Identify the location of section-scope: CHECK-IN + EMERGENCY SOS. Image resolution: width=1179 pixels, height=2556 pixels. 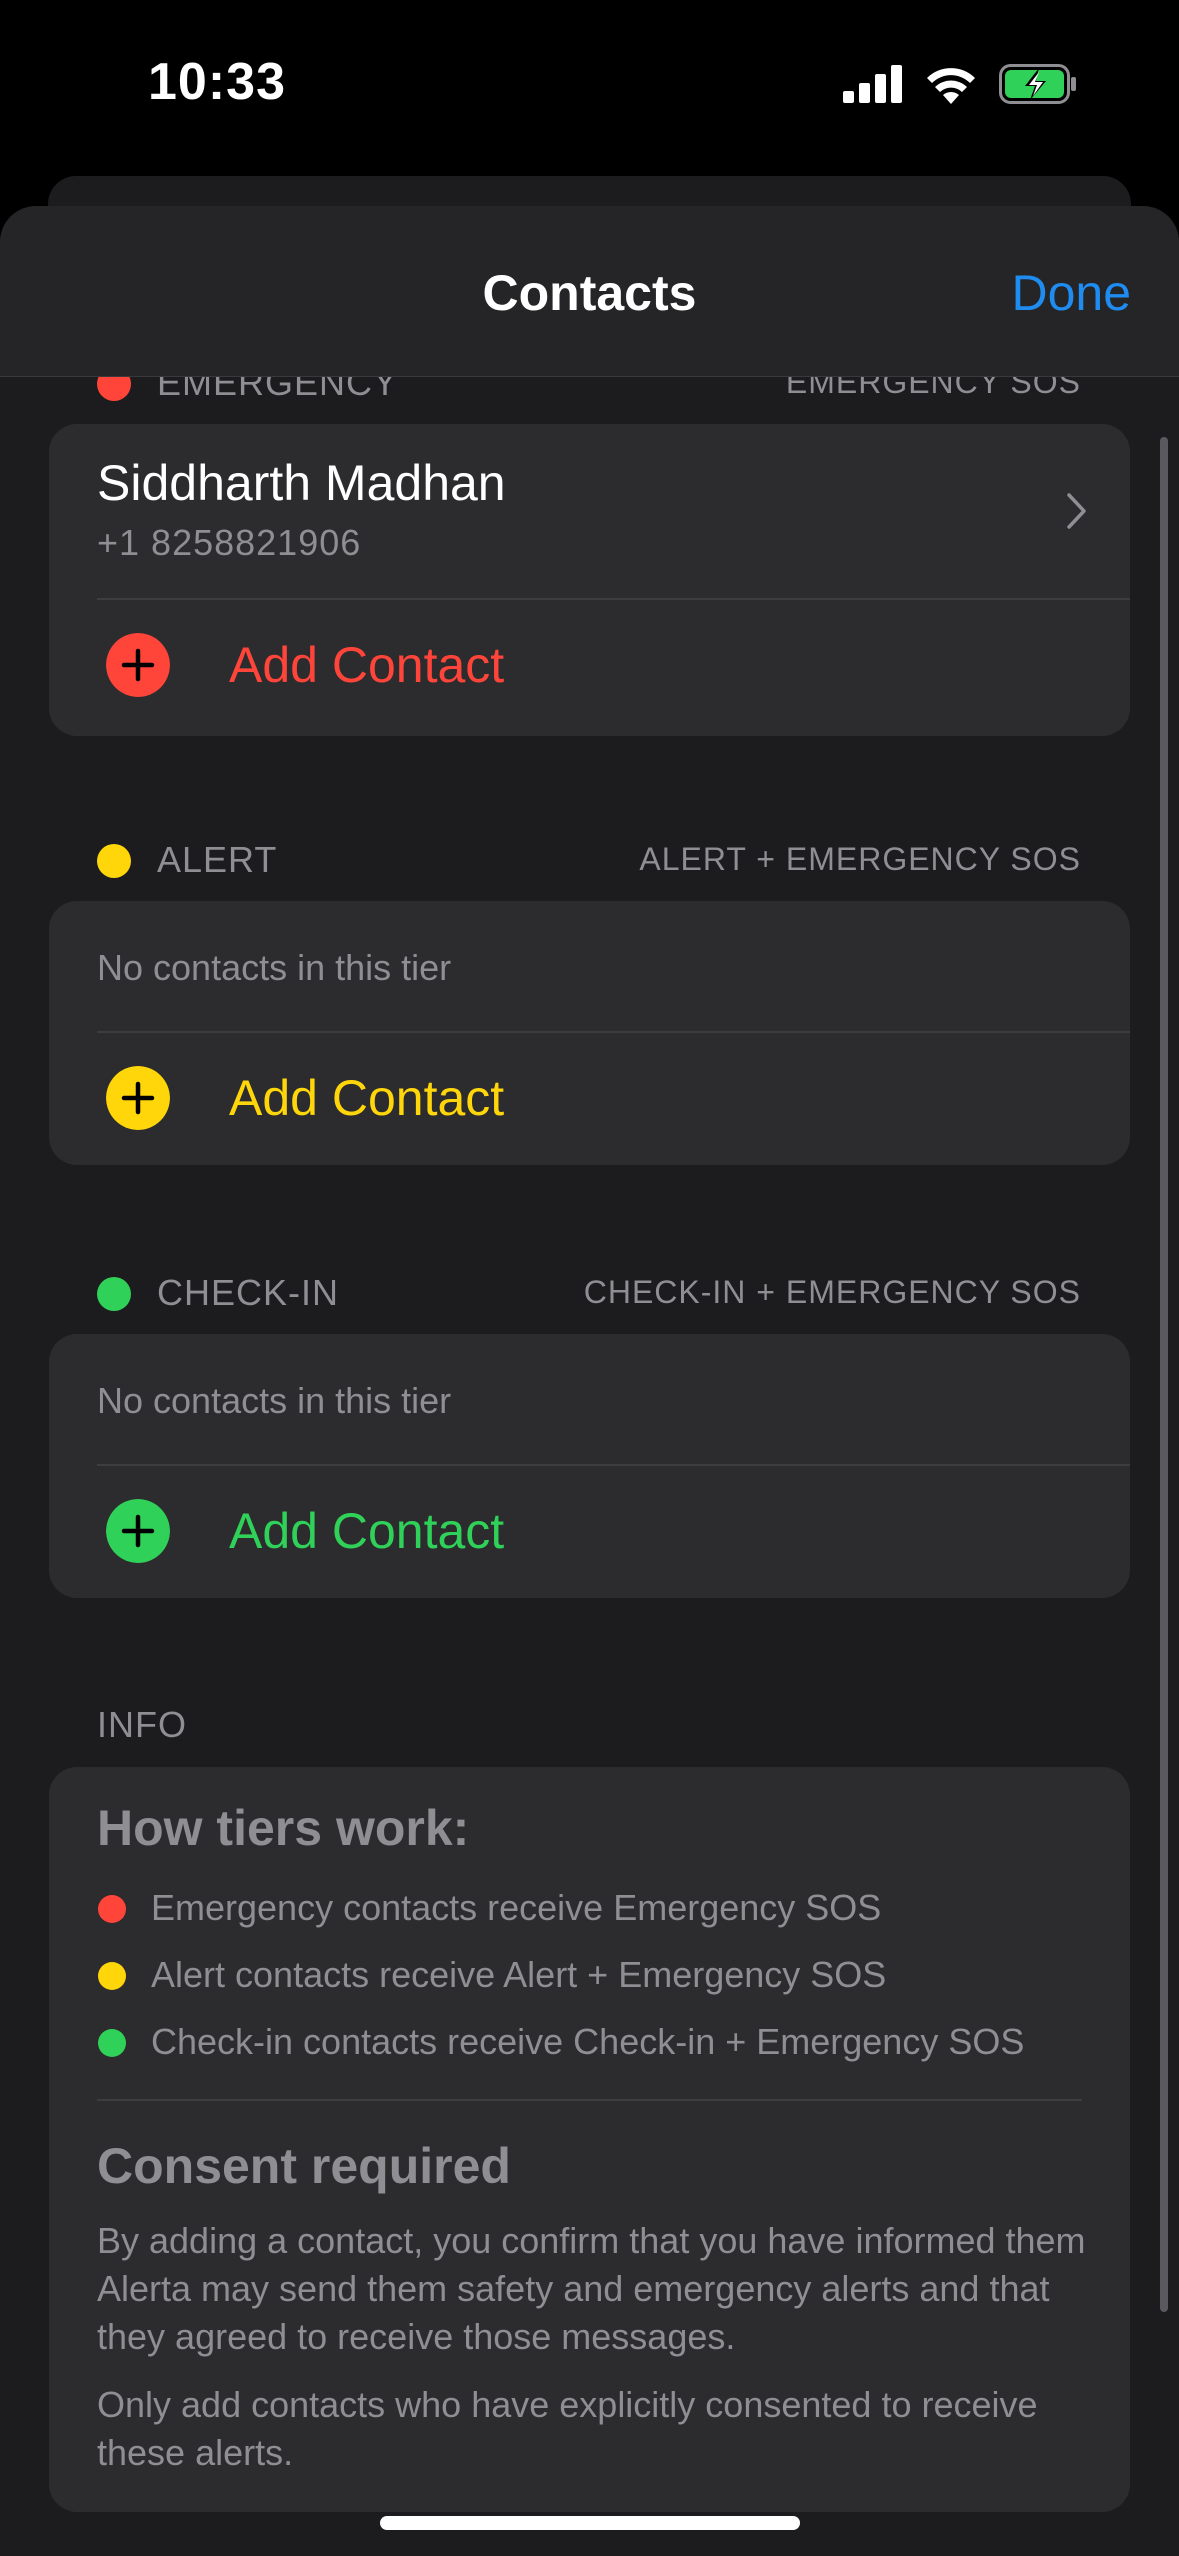
(832, 1292).